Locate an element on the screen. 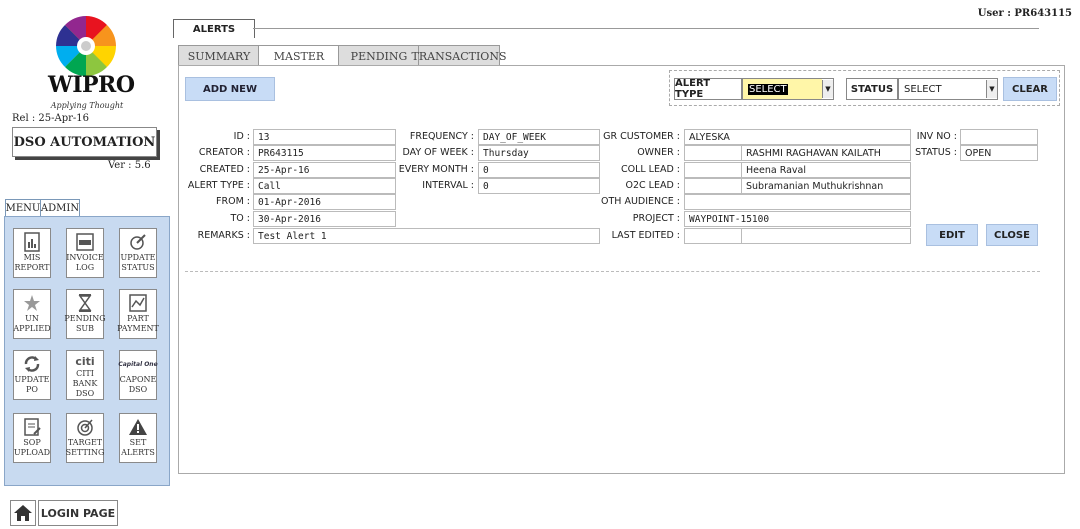  menu-update-status: UPDATE STATUS is located at coordinates (138, 253).